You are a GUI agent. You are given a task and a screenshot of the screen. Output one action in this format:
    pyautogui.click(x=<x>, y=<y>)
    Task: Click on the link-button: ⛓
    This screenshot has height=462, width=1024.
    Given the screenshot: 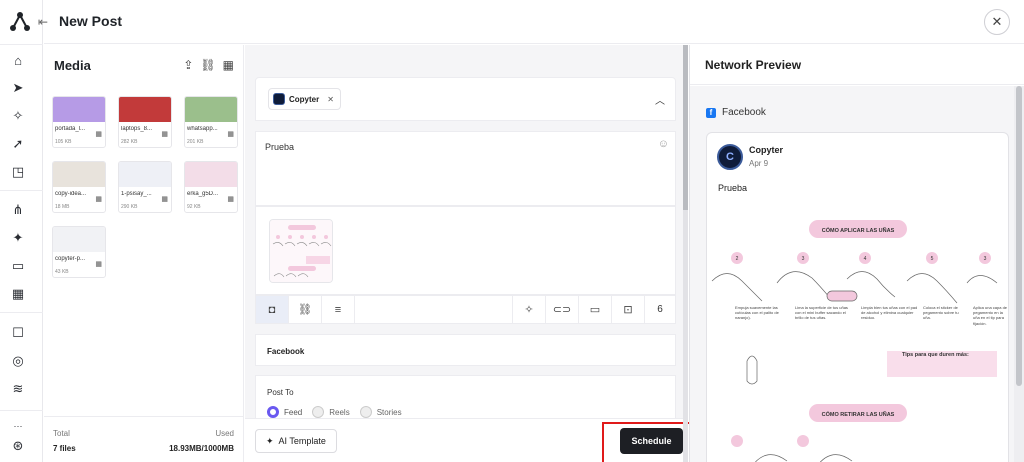 What is the action you would take?
    pyautogui.click(x=305, y=309)
    